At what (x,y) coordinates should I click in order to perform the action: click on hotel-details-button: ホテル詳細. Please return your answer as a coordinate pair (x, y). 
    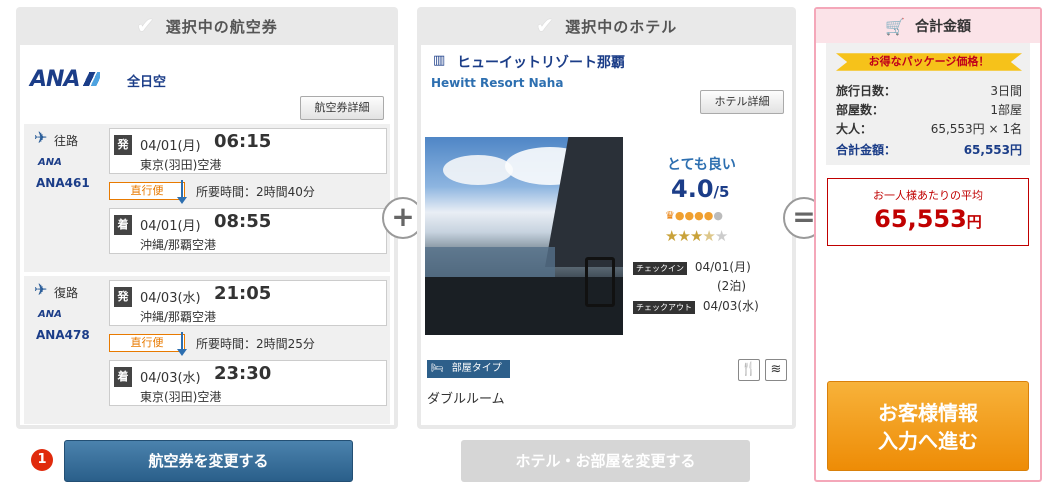
    Looking at the image, I should click on (742, 102).